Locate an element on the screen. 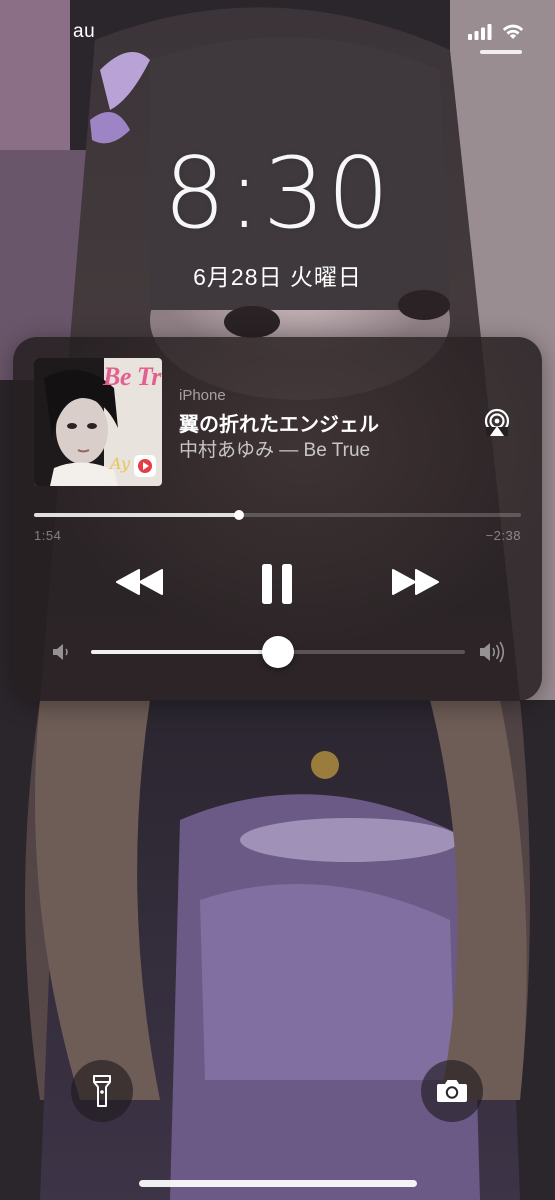 The height and width of the screenshot is (1200, 555). pause-button is located at coordinates (277, 584).